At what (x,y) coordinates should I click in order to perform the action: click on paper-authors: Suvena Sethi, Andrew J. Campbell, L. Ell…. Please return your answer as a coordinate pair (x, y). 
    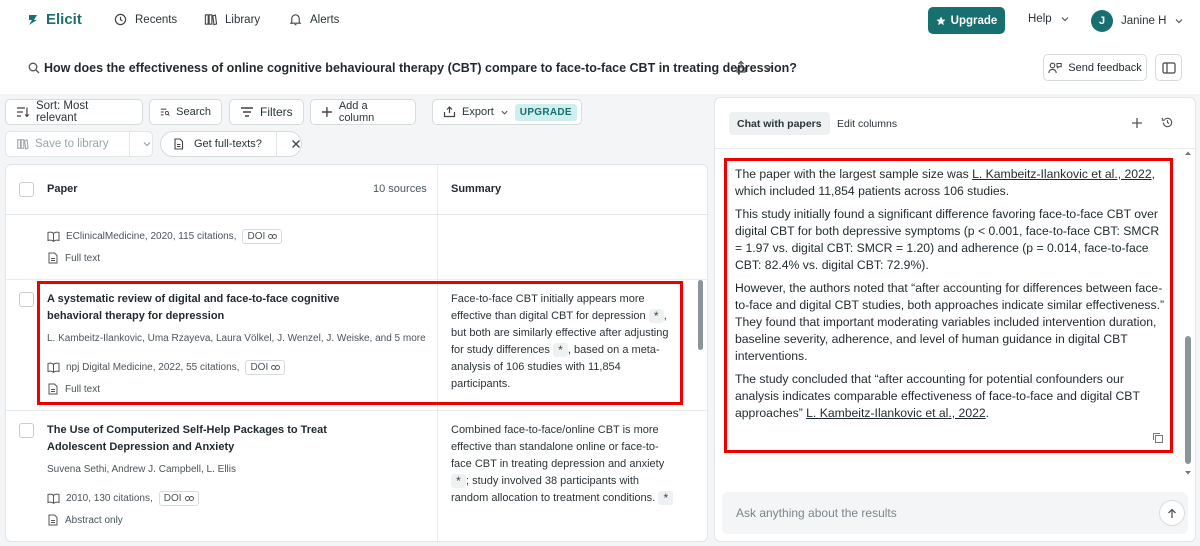
    Looking at the image, I should click on (141, 469).